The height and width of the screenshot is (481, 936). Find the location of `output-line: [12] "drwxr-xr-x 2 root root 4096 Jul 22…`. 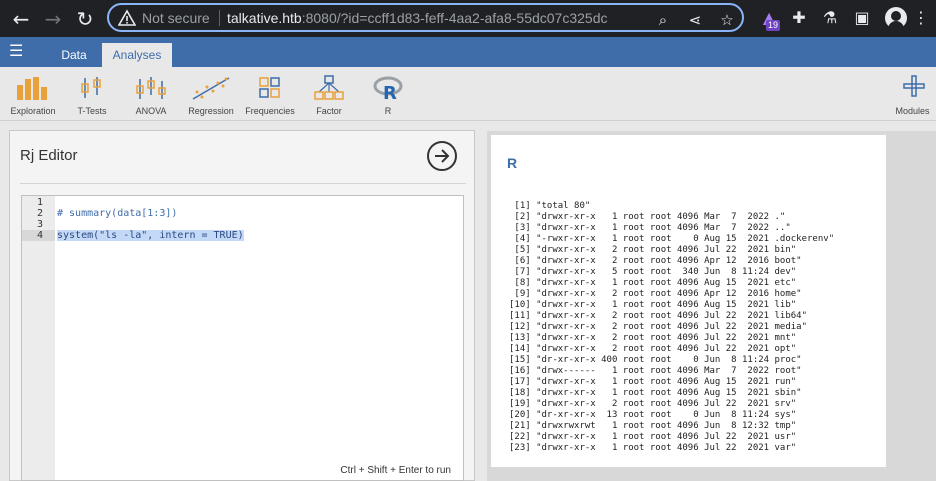

output-line: [12] "drwxr-xr-x 2 root root 4096 Jul 22… is located at coordinates (658, 327).